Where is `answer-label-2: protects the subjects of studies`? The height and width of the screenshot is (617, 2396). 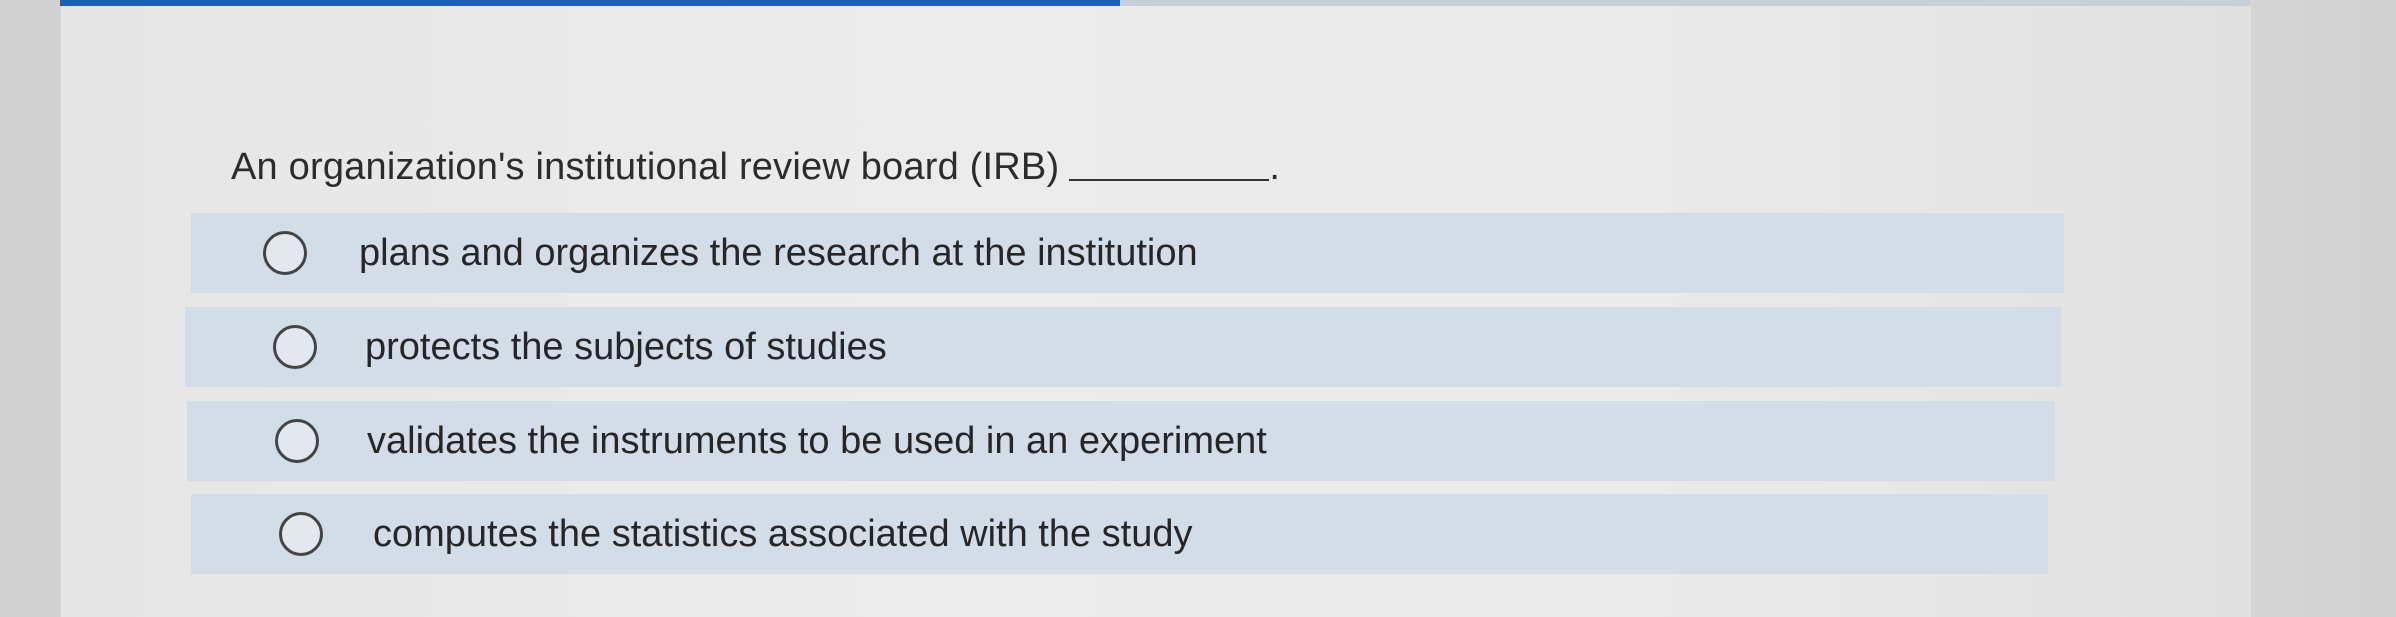 answer-label-2: protects the subjects of studies is located at coordinates (626, 346).